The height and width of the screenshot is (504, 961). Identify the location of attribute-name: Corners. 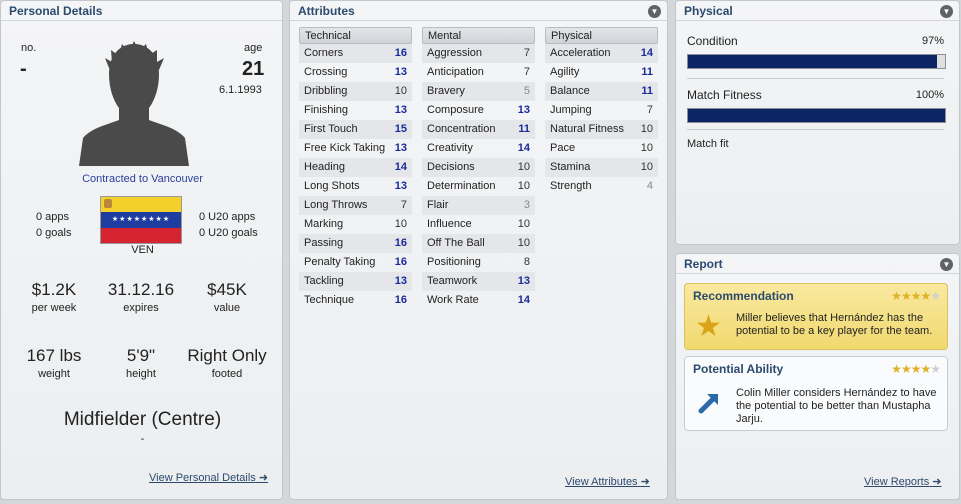
(324, 53).